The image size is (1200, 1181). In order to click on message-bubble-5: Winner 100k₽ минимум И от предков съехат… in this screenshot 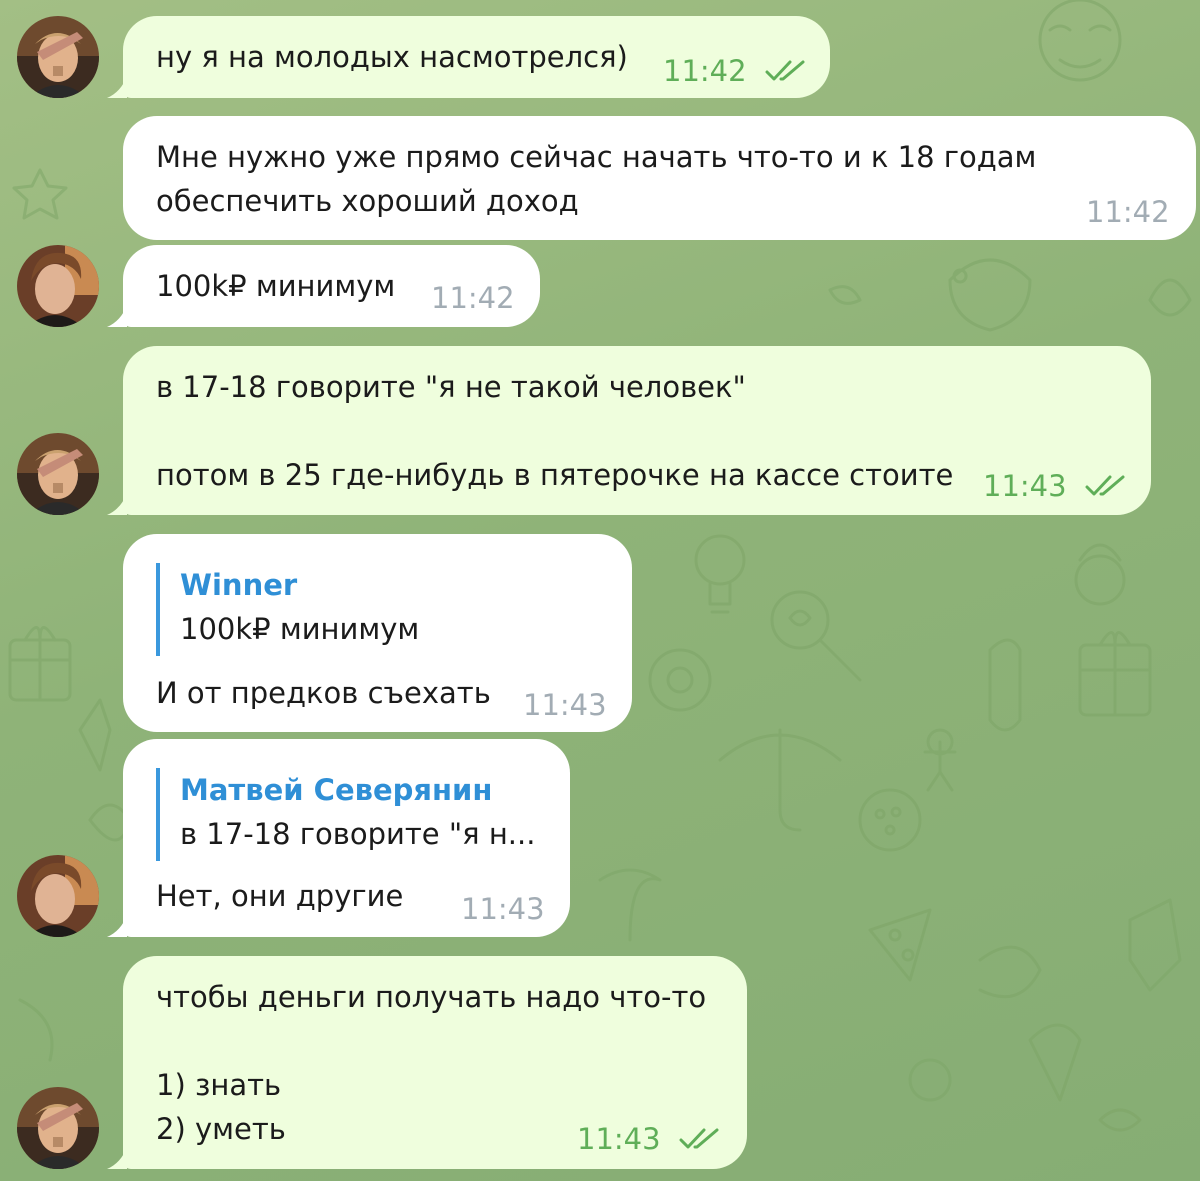, I will do `click(377, 633)`.